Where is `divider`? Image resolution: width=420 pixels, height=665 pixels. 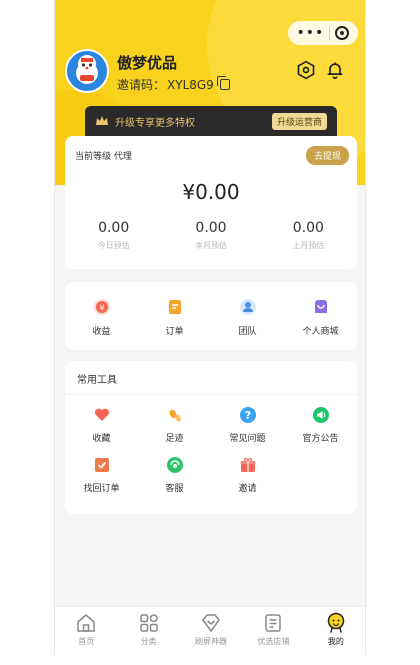
divider is located at coordinates (211, 394).